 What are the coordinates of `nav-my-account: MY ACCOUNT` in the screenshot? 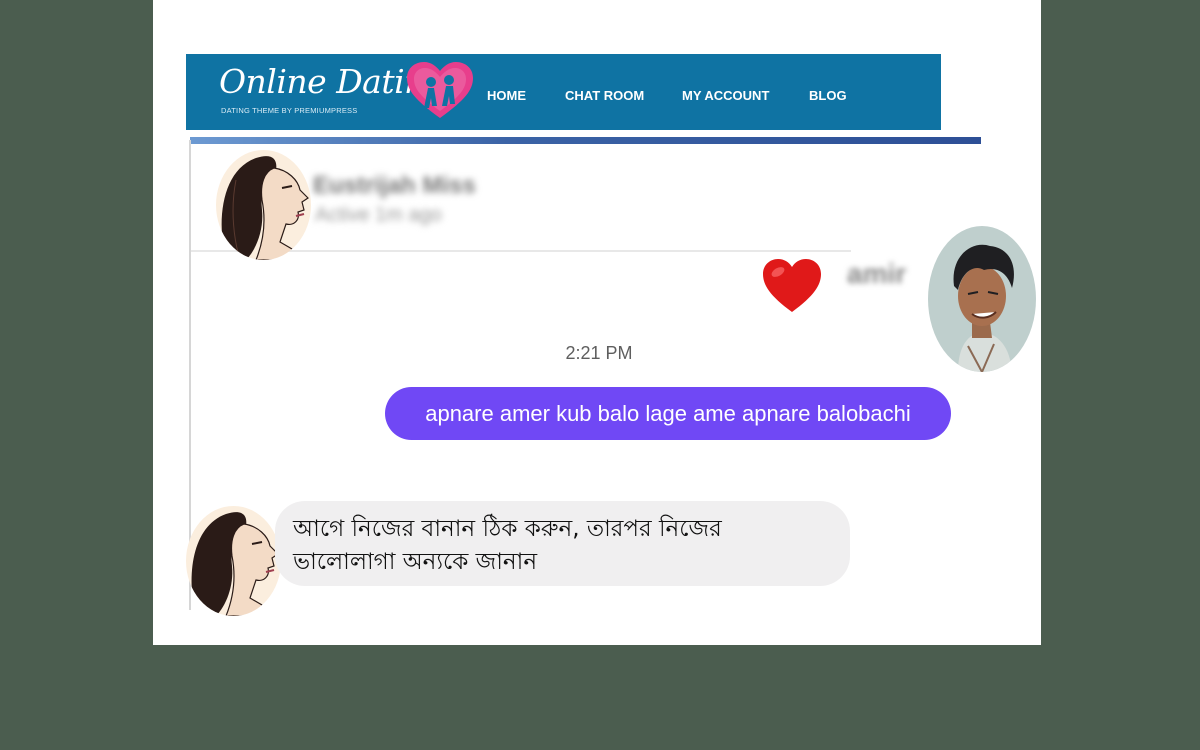 It's located at (725, 95).